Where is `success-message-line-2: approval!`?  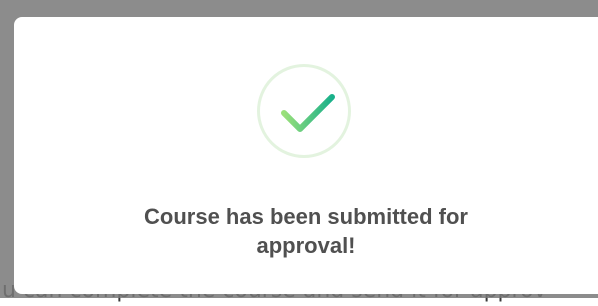 success-message-line-2: approval! is located at coordinates (306, 245).